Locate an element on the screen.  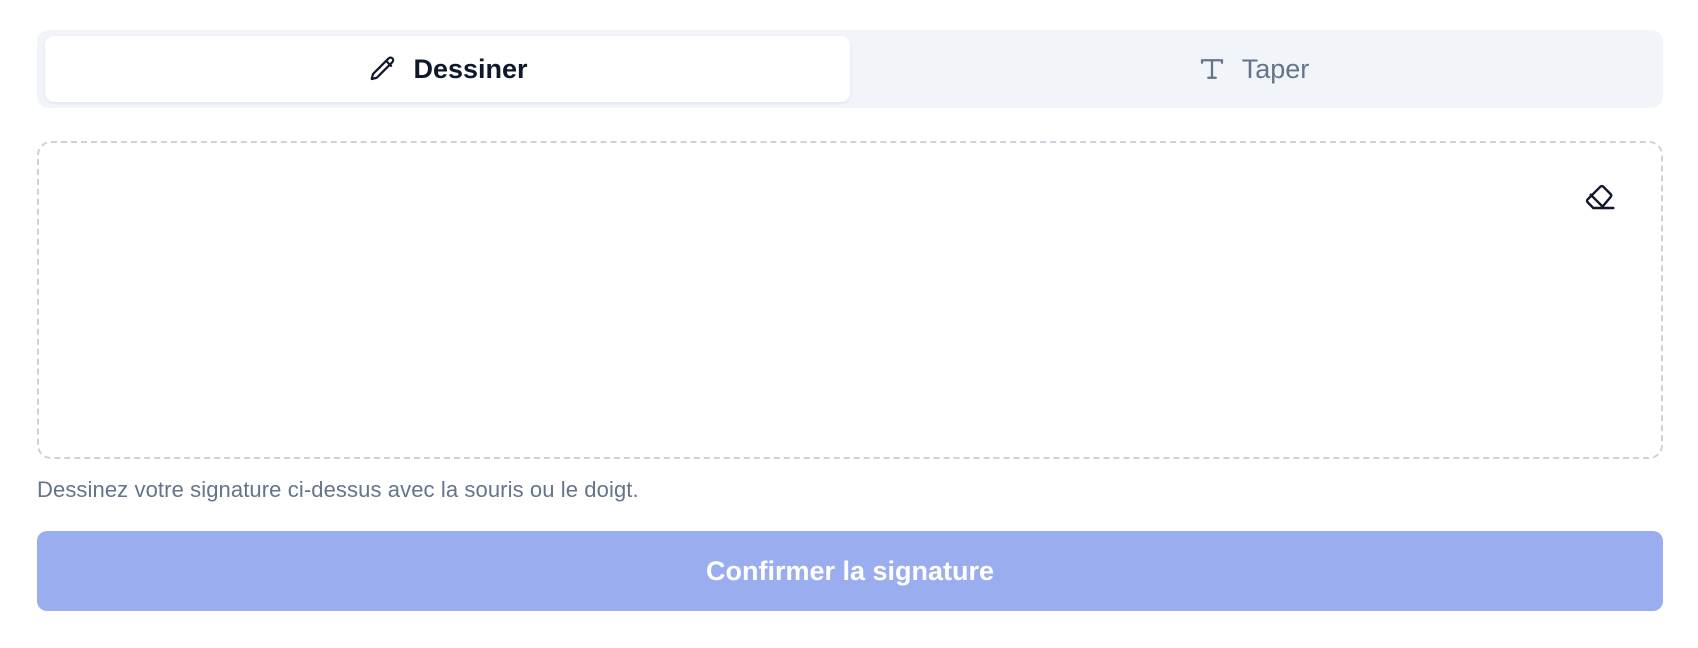
tab-type: Taper is located at coordinates (1252, 69).